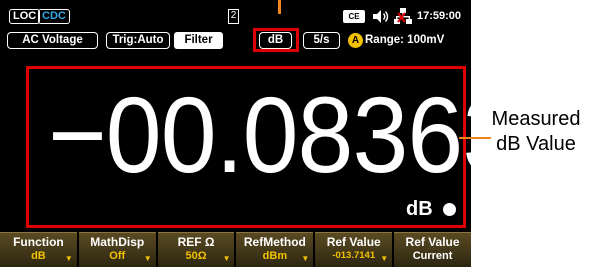  Describe the element at coordinates (38, 249) in the screenshot. I see `softkey-function: Function dB ▼` at that location.